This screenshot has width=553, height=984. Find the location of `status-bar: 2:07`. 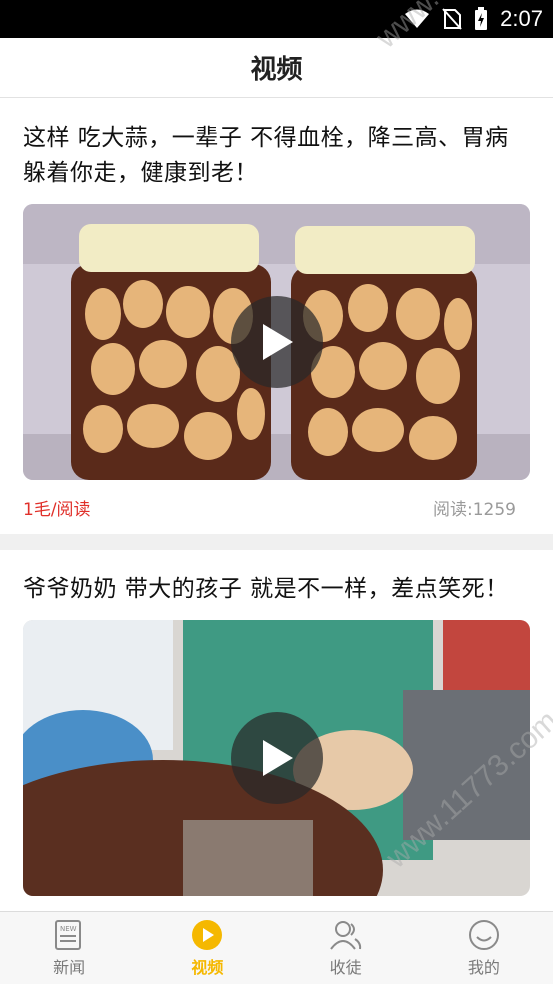

status-bar: 2:07 is located at coordinates (276, 19).